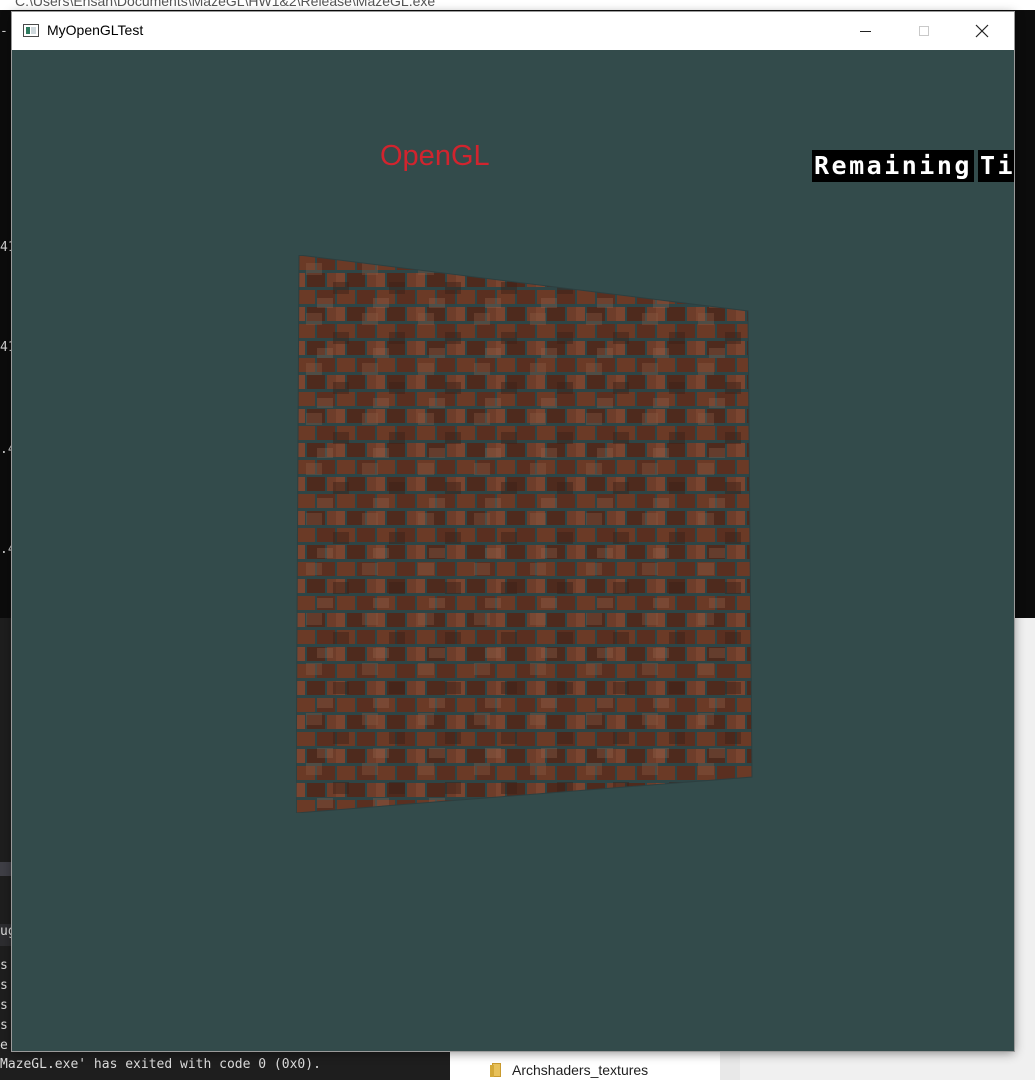 This screenshot has height=1080, width=1035. What do you see at coordinates (995, 166) in the screenshot?
I see `timer-word: Ti` at bounding box center [995, 166].